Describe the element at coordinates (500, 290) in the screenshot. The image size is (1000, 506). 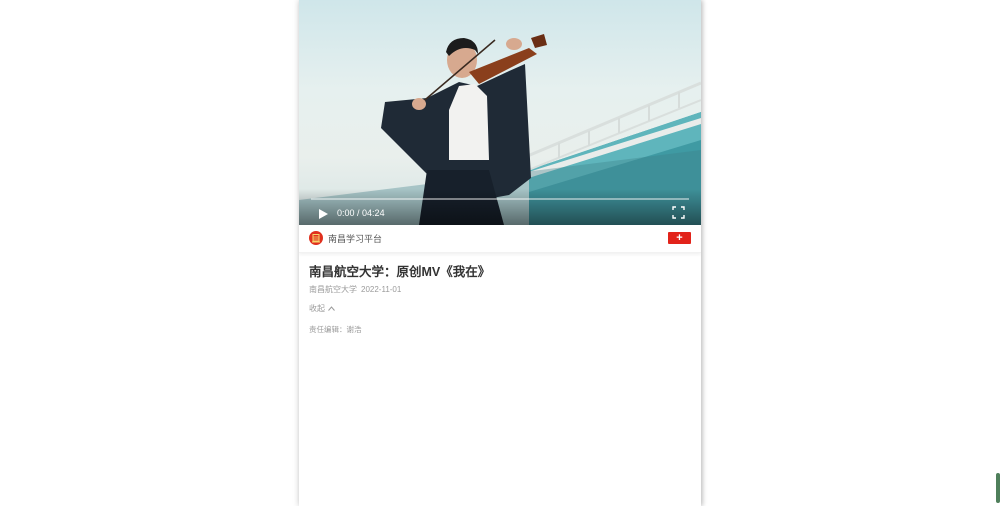
I see `article-meta: 南昌航空大学 2022-11-01` at that location.